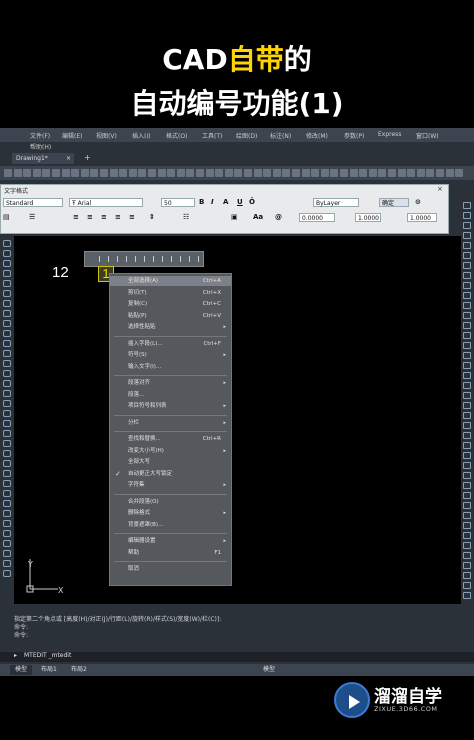 The image size is (474, 740). What do you see at coordinates (76, 217) in the screenshot?
I see `align-left-icon: ≡` at bounding box center [76, 217].